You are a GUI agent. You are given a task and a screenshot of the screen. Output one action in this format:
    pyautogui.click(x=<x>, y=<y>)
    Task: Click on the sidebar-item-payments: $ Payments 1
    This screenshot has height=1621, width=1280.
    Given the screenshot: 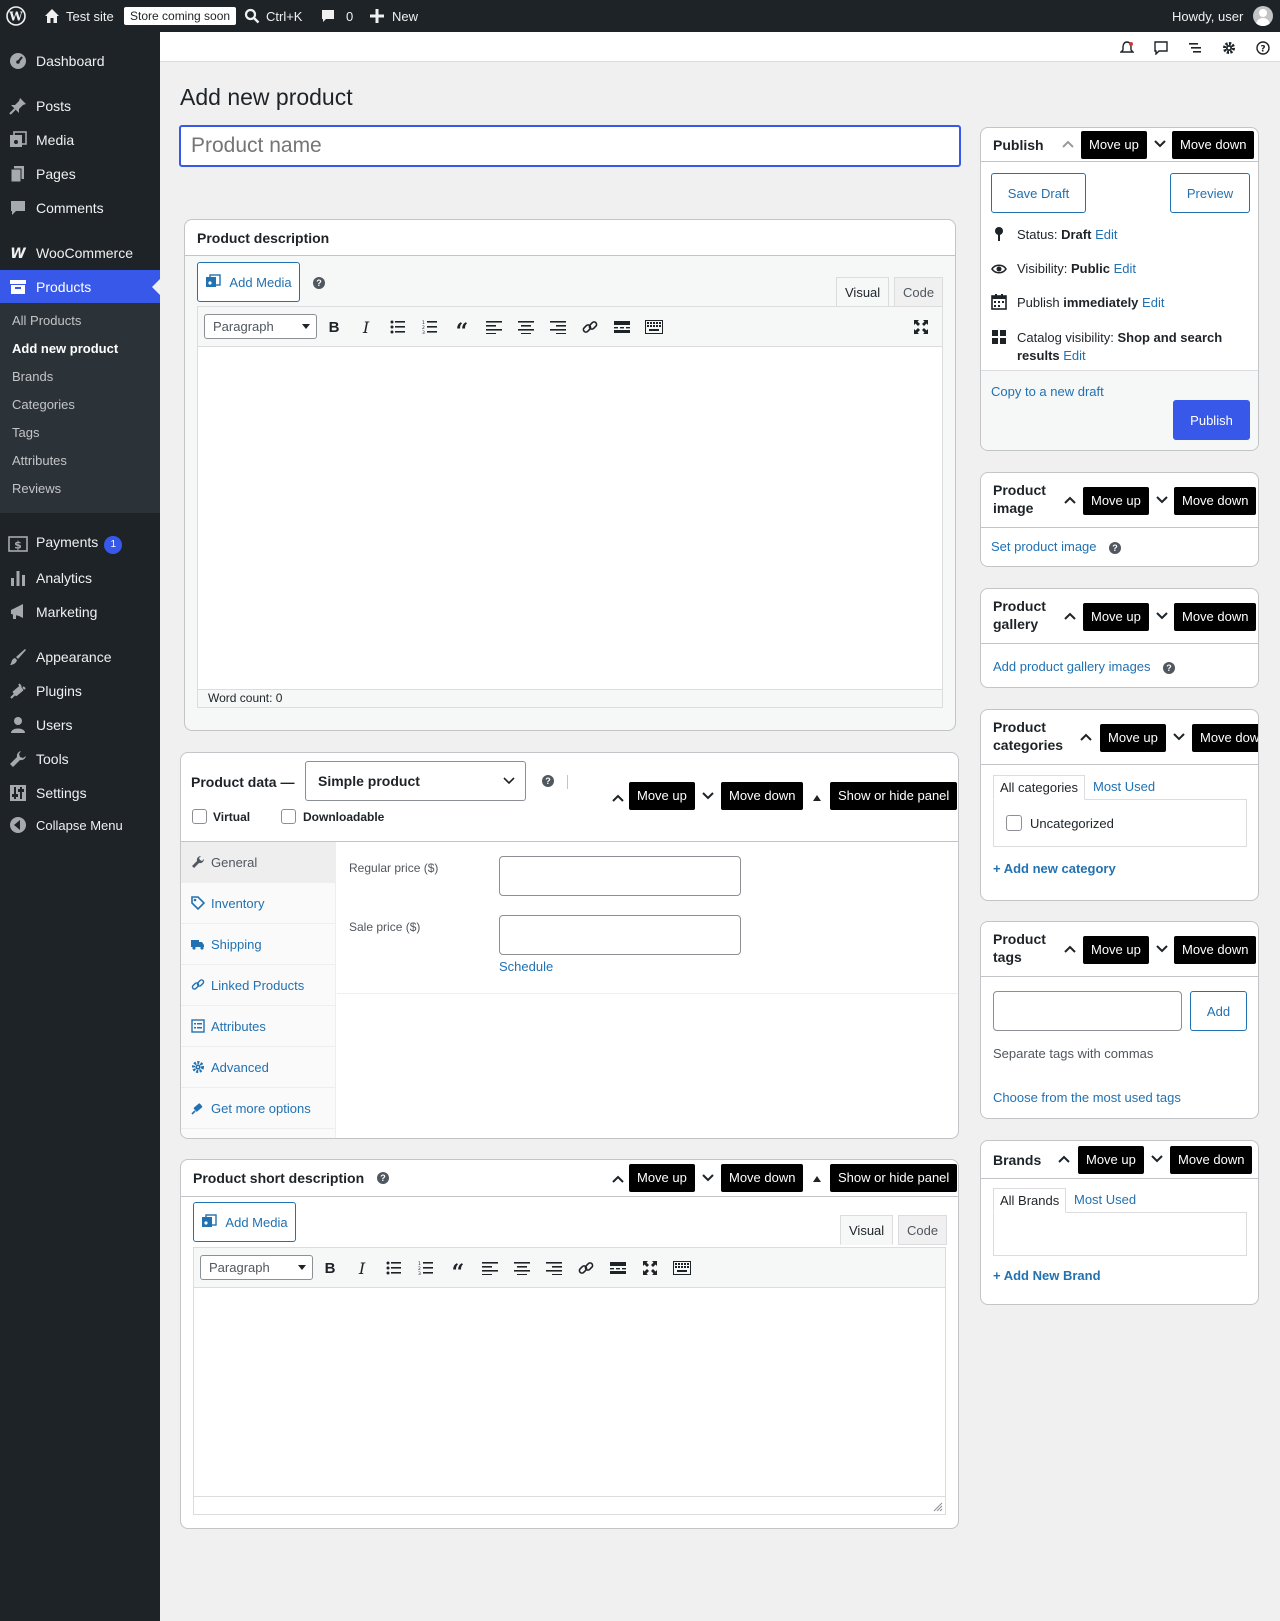 What is the action you would take?
    pyautogui.click(x=80, y=544)
    